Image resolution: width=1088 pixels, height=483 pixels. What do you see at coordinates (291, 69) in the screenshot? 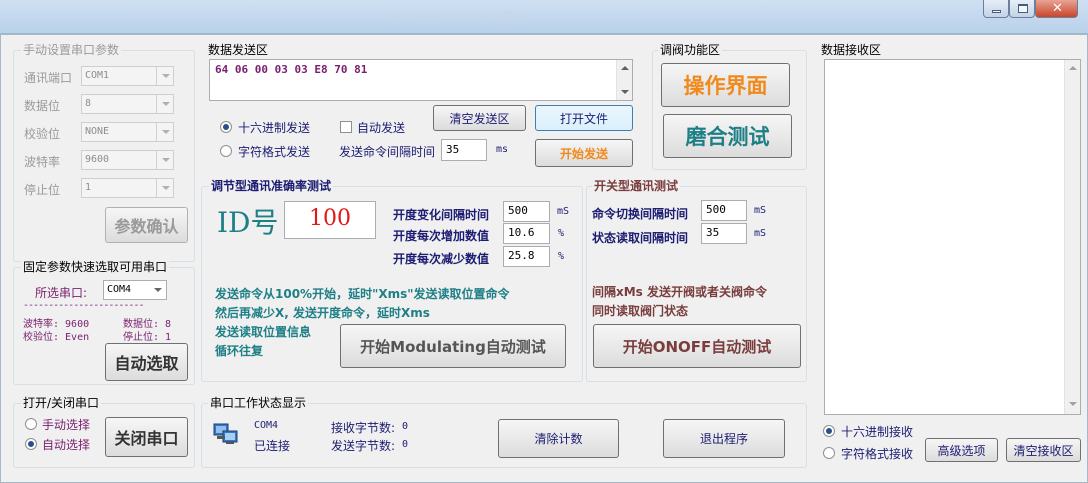
I see `send-content: 64 06 00 03 03 E8 70 81` at bounding box center [291, 69].